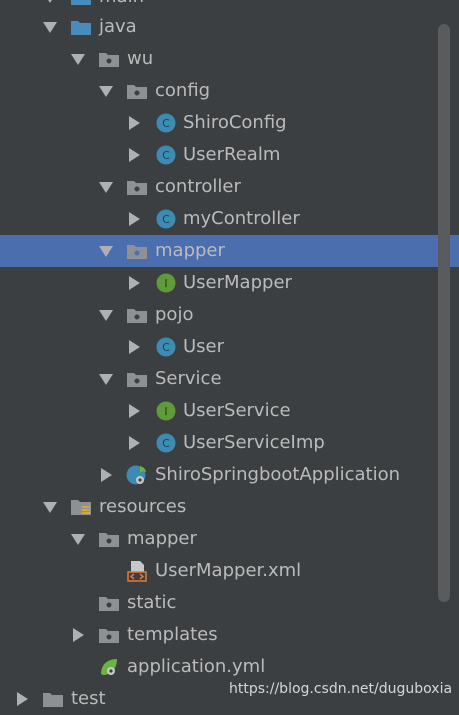 Image resolution: width=459 pixels, height=715 pixels. I want to click on tree-row-templates: templates, so click(229, 635).